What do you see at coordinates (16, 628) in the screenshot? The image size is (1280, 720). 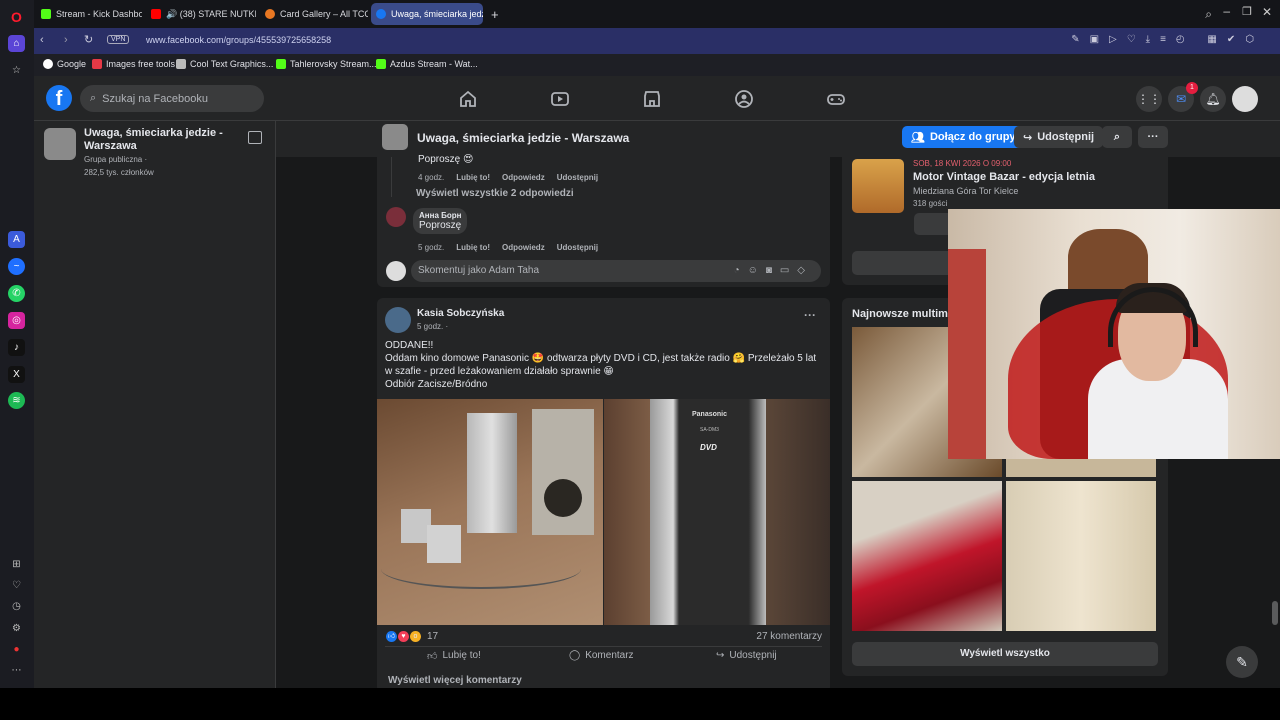 I see `settings-icon: ⚙` at bounding box center [16, 628].